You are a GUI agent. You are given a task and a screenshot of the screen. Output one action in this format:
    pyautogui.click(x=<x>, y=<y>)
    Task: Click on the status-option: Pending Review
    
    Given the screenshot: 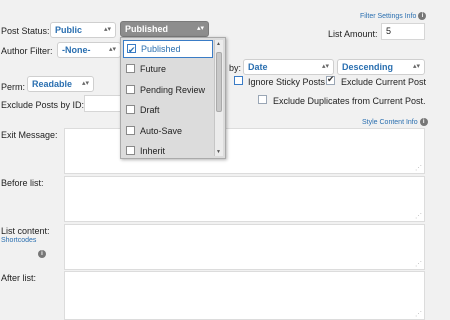 What is the action you would take?
    pyautogui.click(x=168, y=90)
    